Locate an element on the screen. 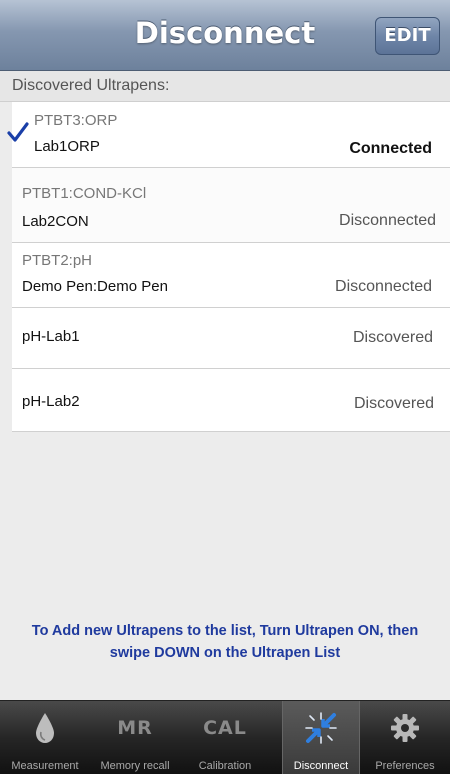  tab-label: Measurement is located at coordinates (45, 766).